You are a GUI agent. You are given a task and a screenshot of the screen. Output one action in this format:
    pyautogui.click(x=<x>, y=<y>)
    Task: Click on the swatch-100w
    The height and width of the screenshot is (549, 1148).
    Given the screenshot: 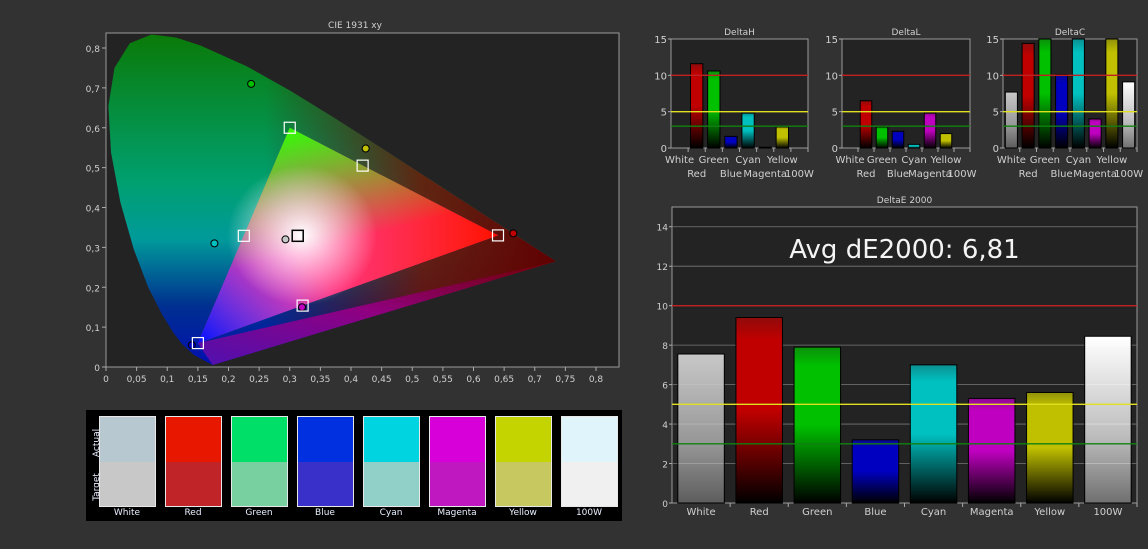 What is the action you would take?
    pyautogui.click(x=589, y=461)
    